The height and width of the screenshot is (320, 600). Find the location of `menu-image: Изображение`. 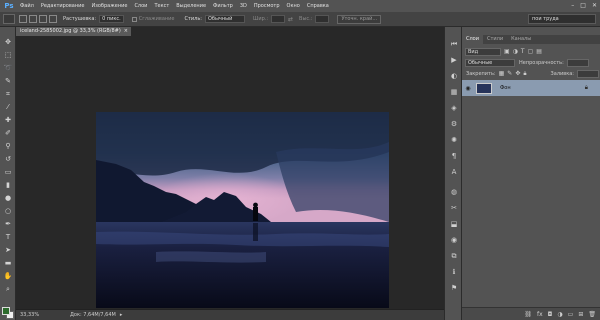

menu-image: Изображение is located at coordinates (109, 6).